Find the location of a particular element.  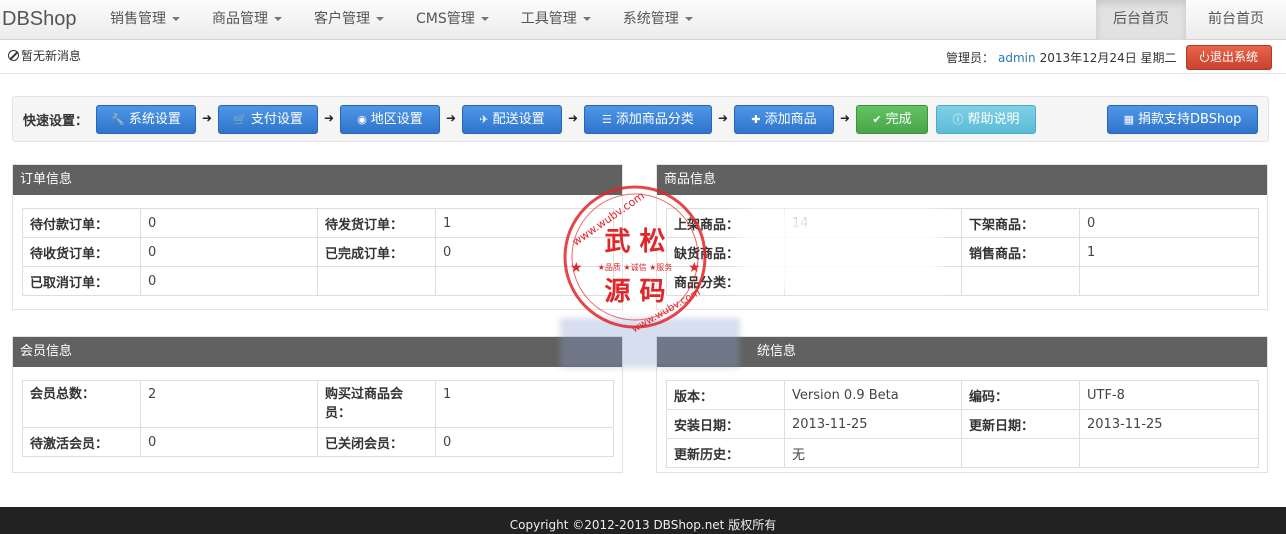

logout-button: 退出系统 is located at coordinates (1229, 57).